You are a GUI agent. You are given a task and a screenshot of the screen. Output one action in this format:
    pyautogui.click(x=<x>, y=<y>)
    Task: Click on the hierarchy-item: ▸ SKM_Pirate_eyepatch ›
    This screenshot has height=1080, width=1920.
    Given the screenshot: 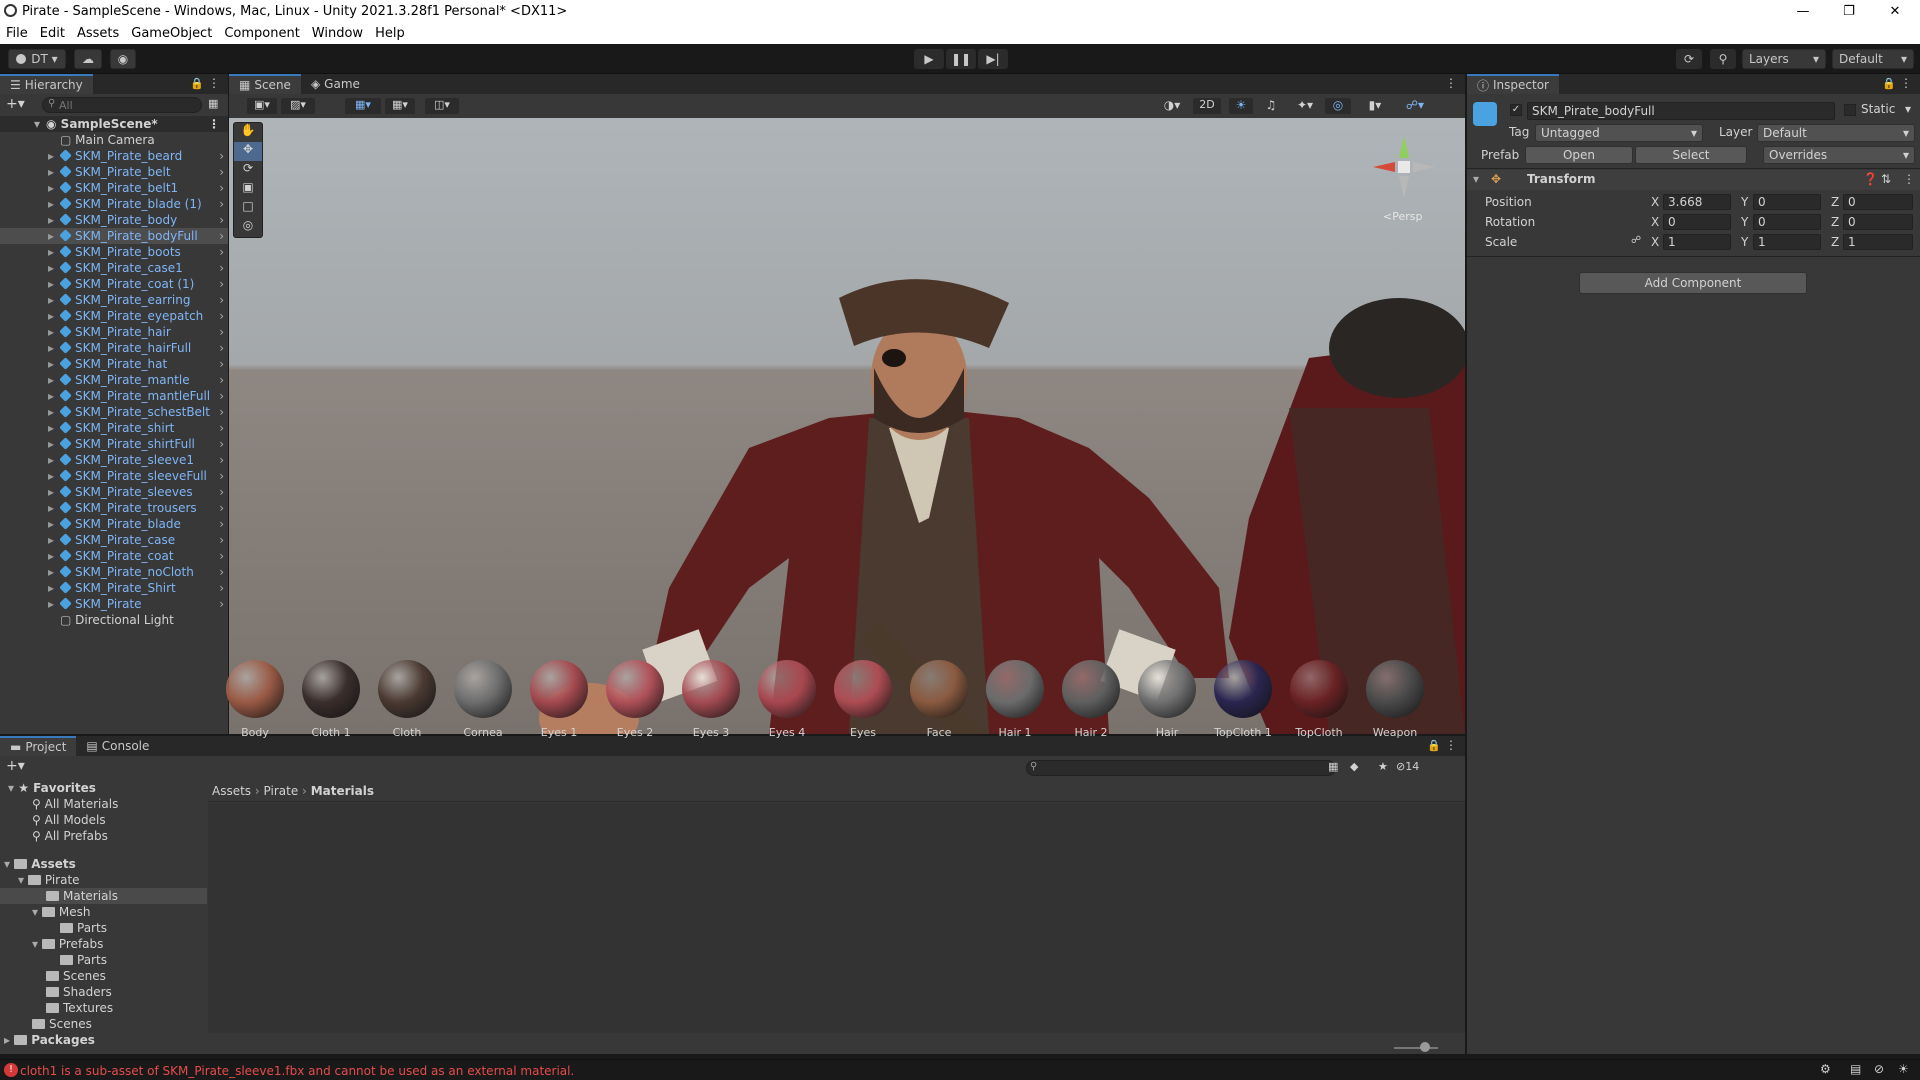 What is the action you would take?
    pyautogui.click(x=114, y=316)
    